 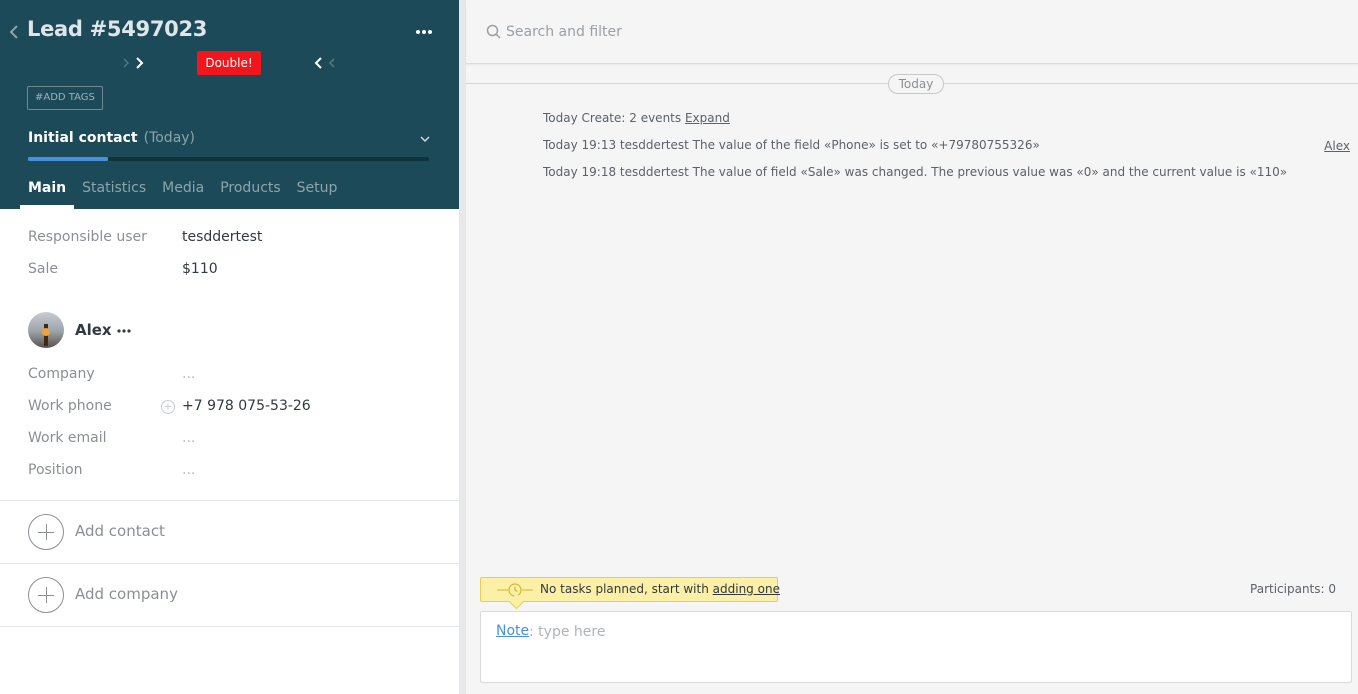 What do you see at coordinates (140, 63) in the screenshot?
I see `next-lead-chevron-icon` at bounding box center [140, 63].